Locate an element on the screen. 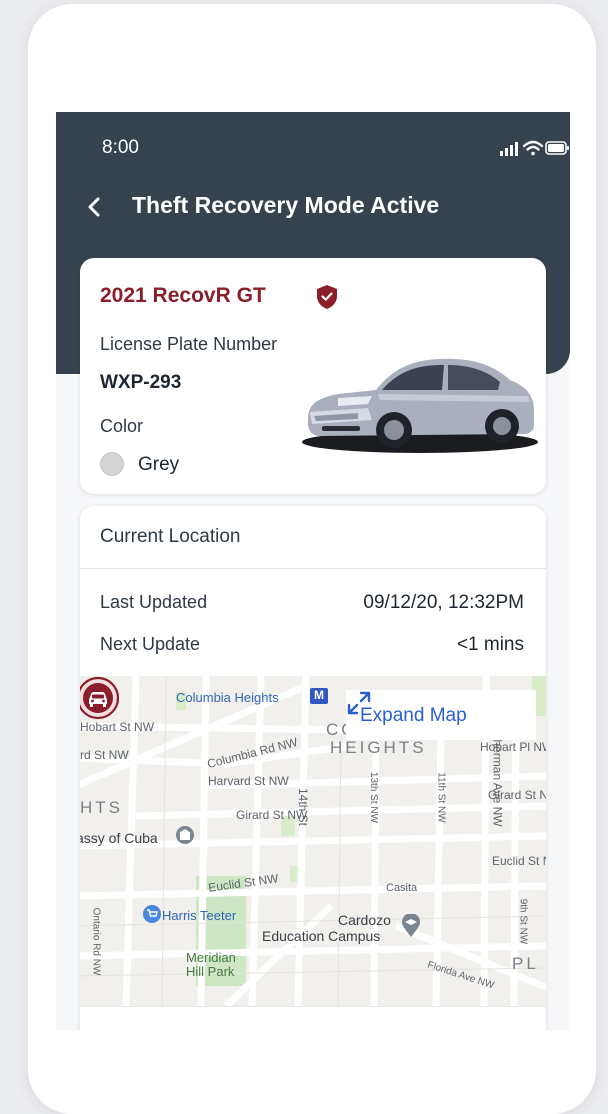 The image size is (608, 1114). plate-value: WXP-293 is located at coordinates (141, 382).